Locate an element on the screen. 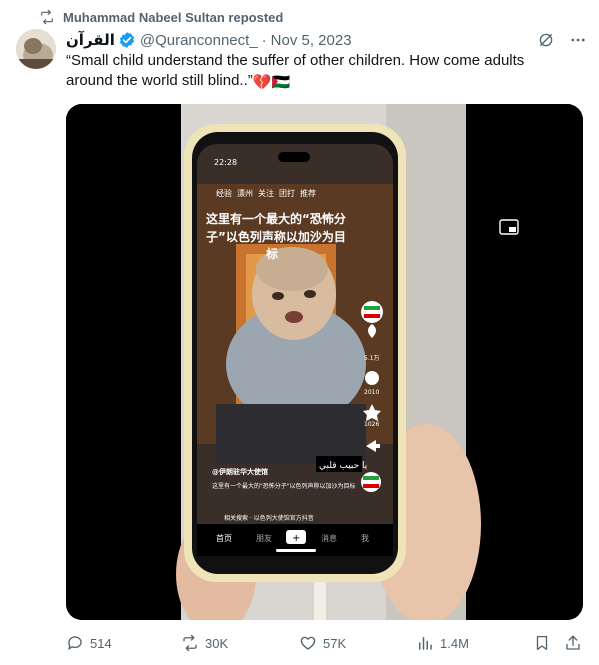  video-overlay-line-1: 这里有一个最大的“恐怖分 is located at coordinates (276, 218).